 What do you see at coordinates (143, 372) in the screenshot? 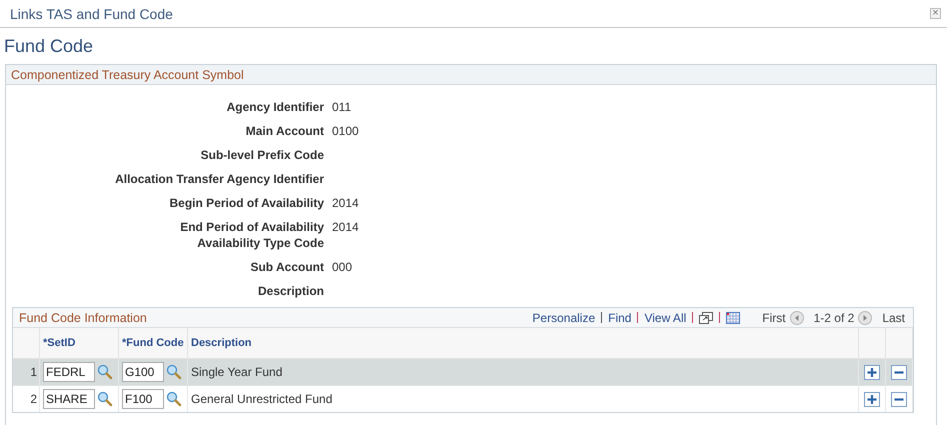
I see `fund-code-field: G100` at bounding box center [143, 372].